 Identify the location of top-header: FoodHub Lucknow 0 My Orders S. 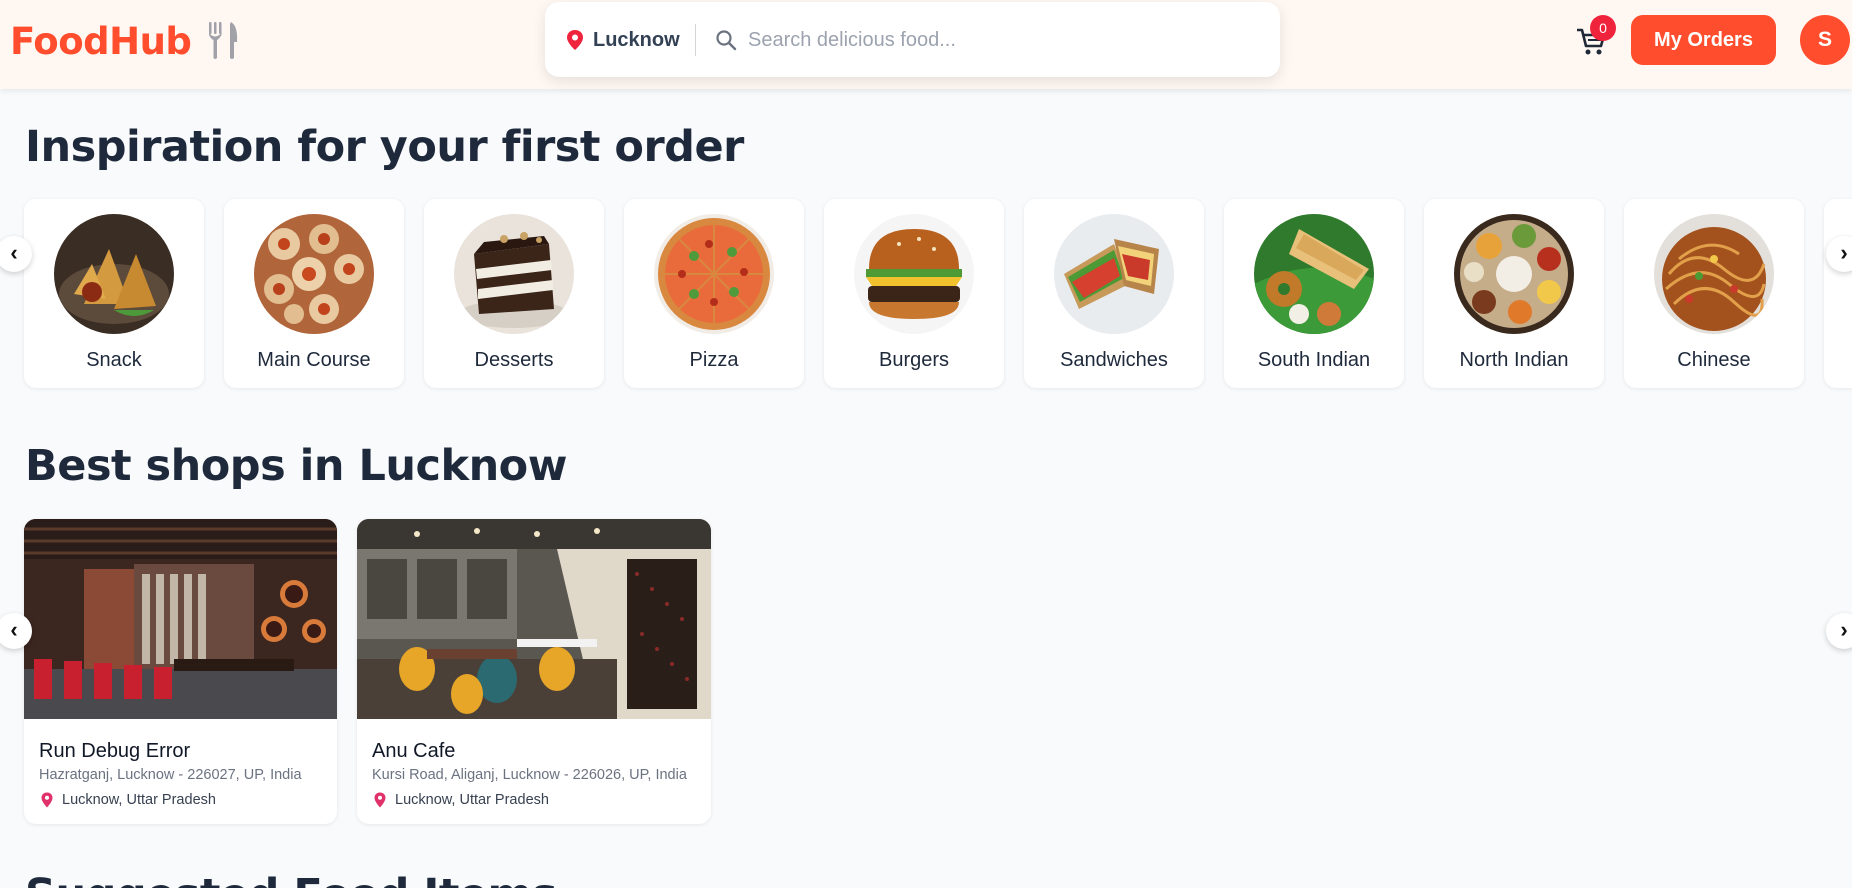
(926, 44).